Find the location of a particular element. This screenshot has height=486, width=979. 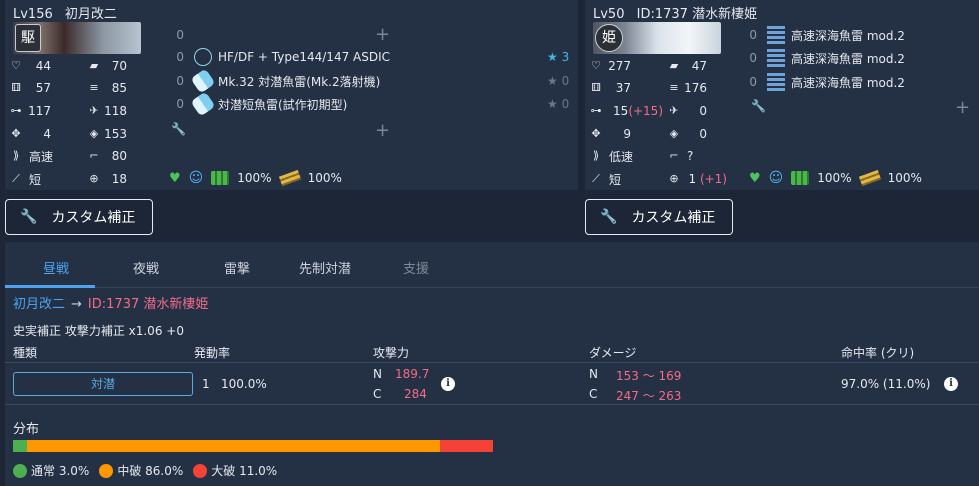

lifebuoy-icon: ⊕ is located at coordinates (674, 178).